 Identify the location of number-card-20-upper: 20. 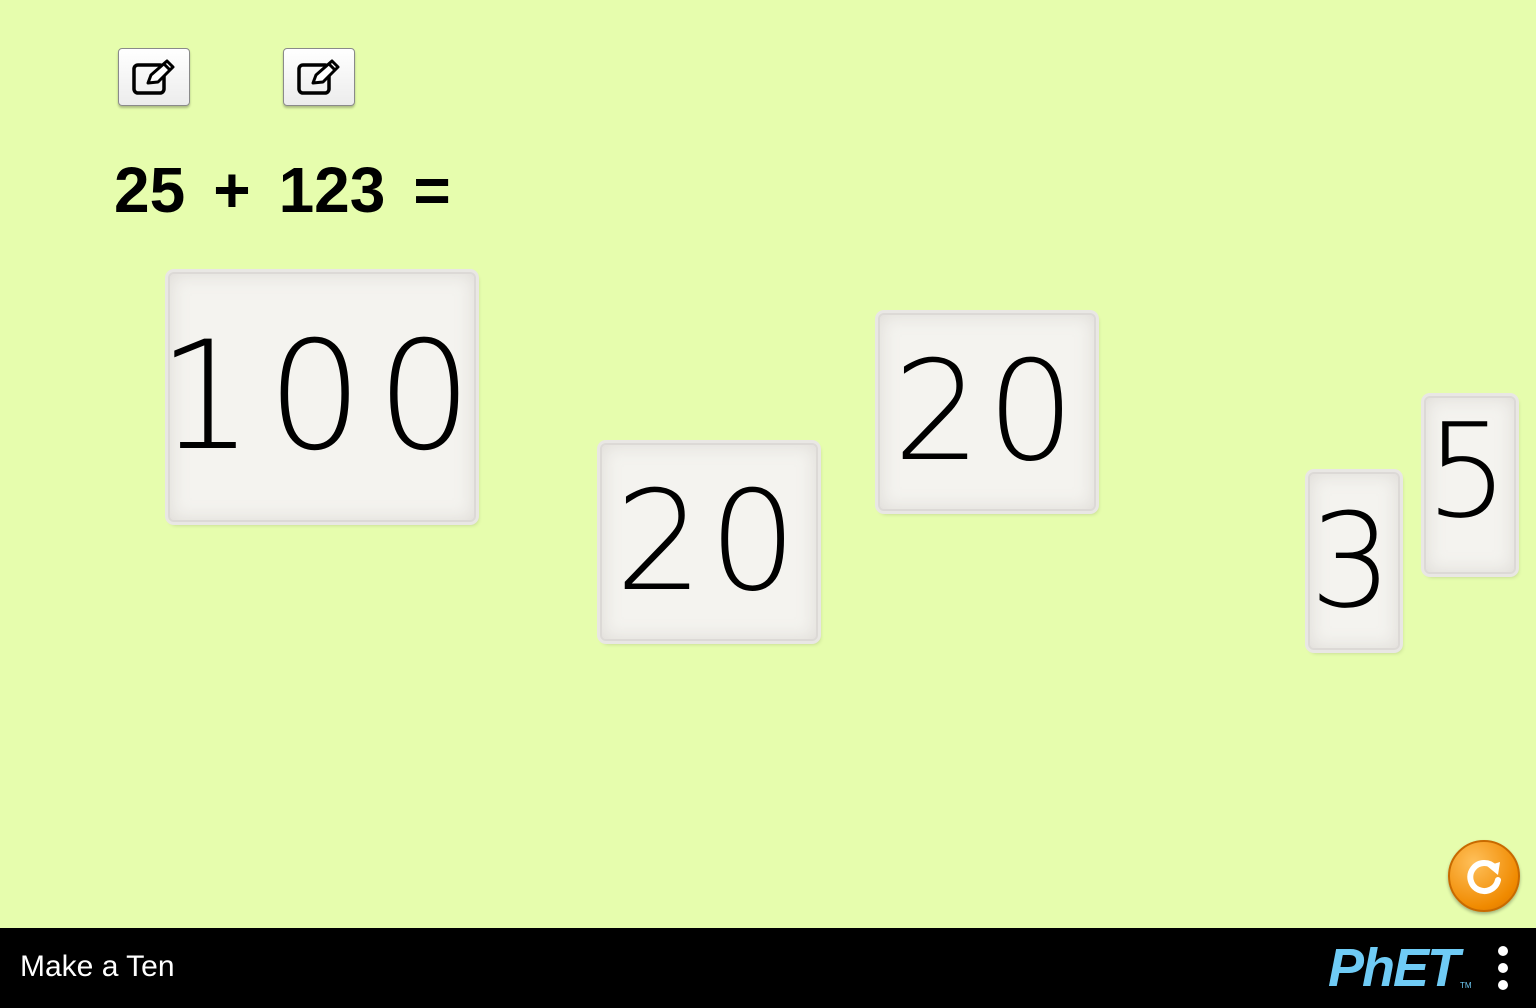
(987, 412).